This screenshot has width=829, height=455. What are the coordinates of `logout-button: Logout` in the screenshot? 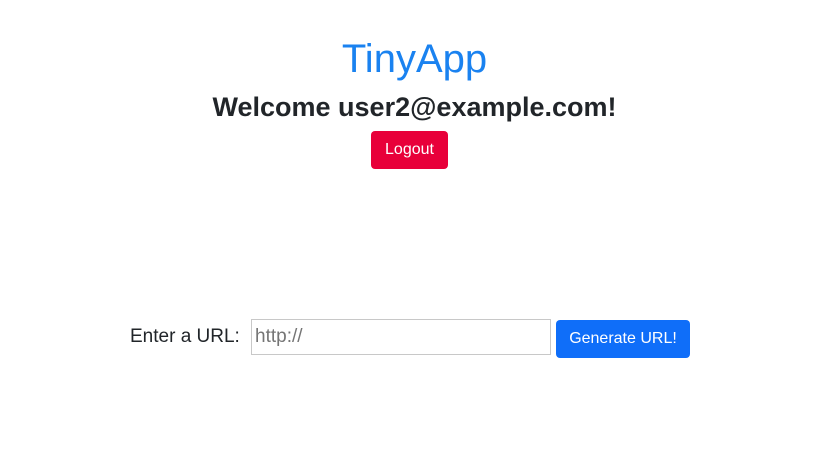 It's located at (409, 150).